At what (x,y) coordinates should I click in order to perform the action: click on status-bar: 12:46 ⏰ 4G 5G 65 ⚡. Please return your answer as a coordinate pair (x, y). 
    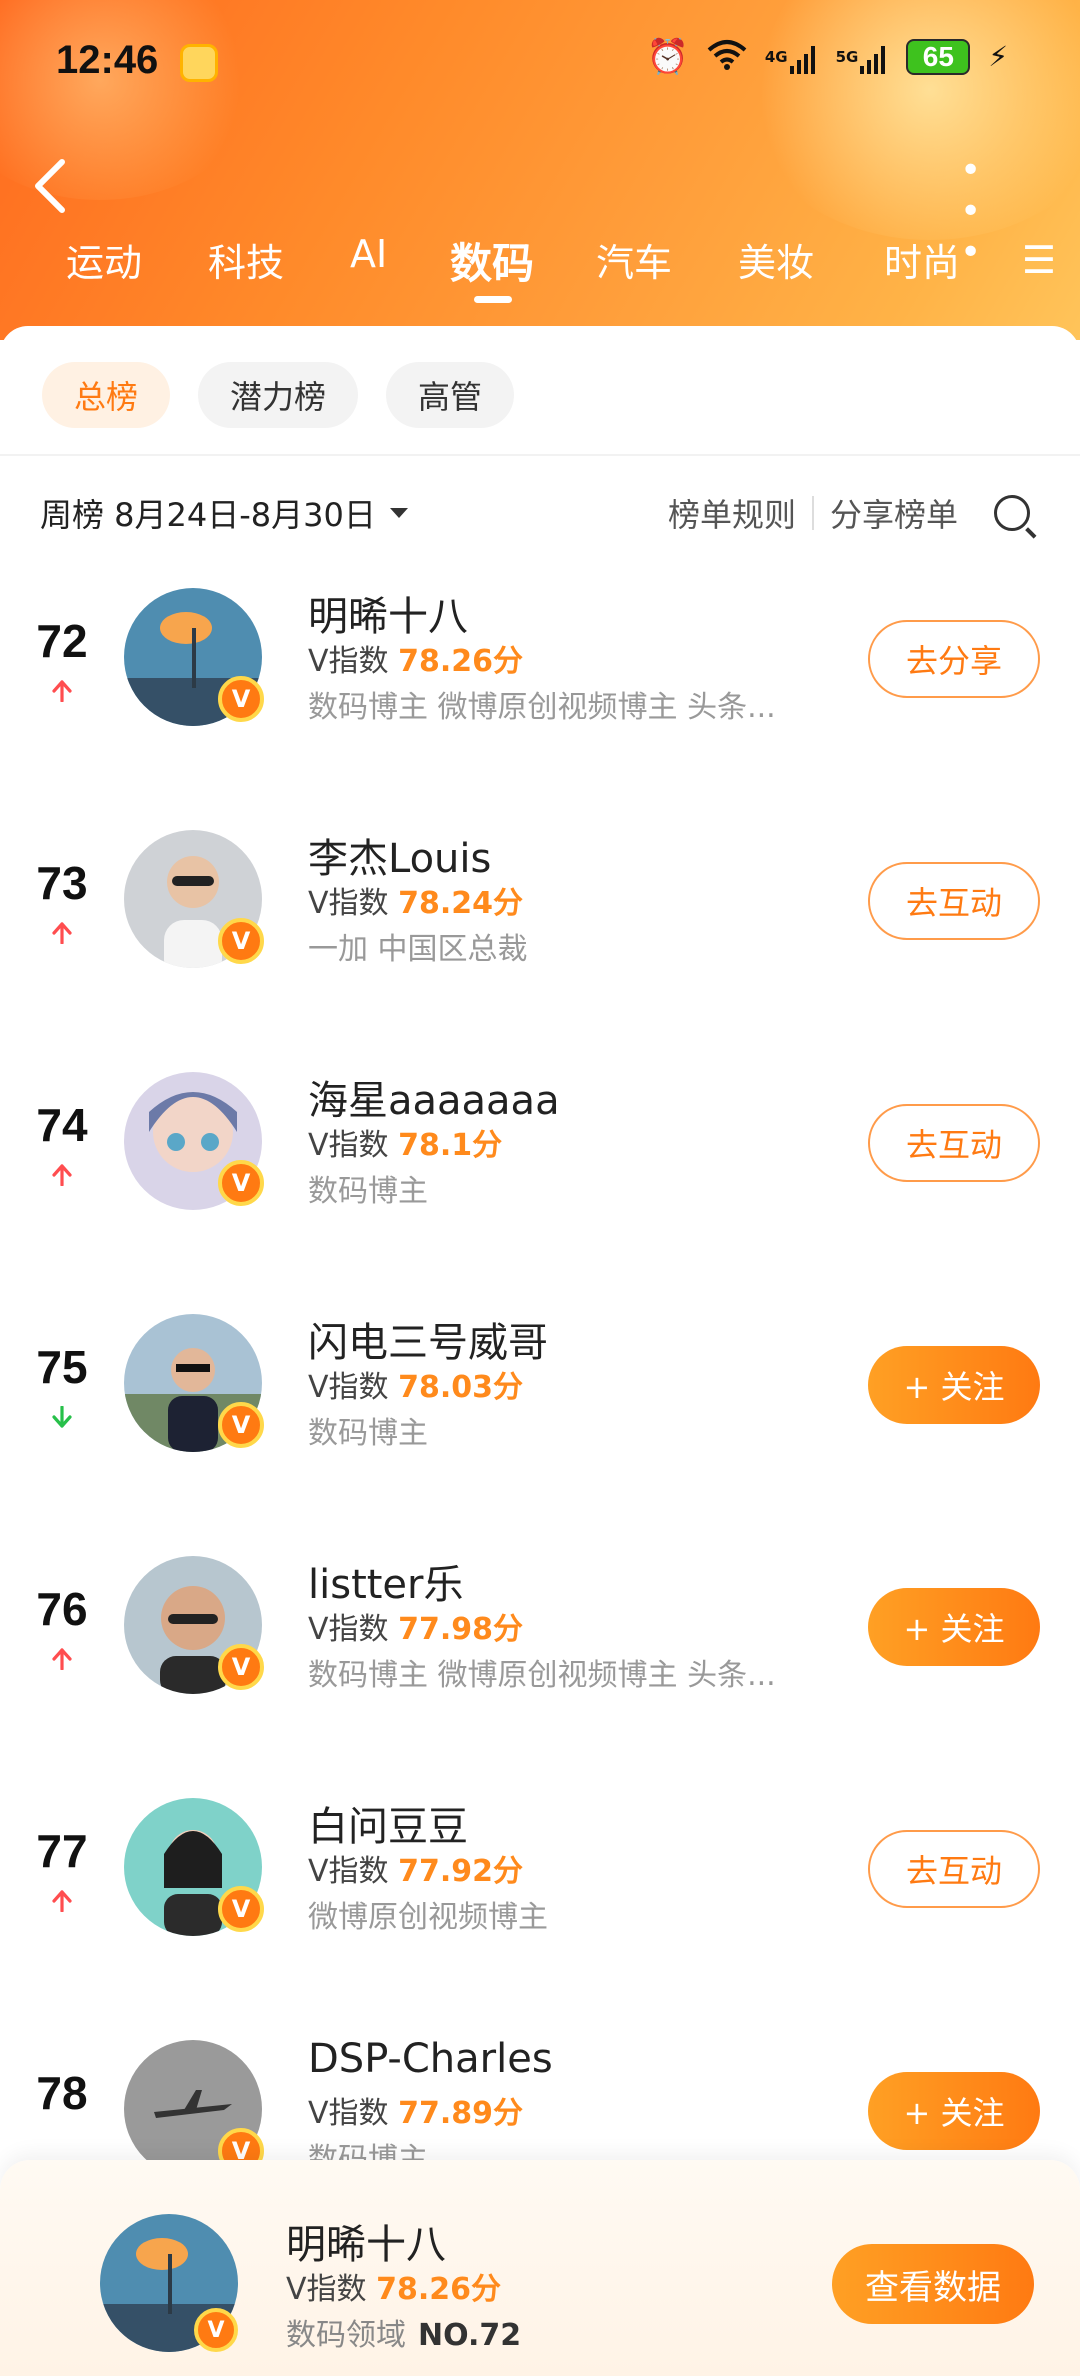
    Looking at the image, I should click on (540, 64).